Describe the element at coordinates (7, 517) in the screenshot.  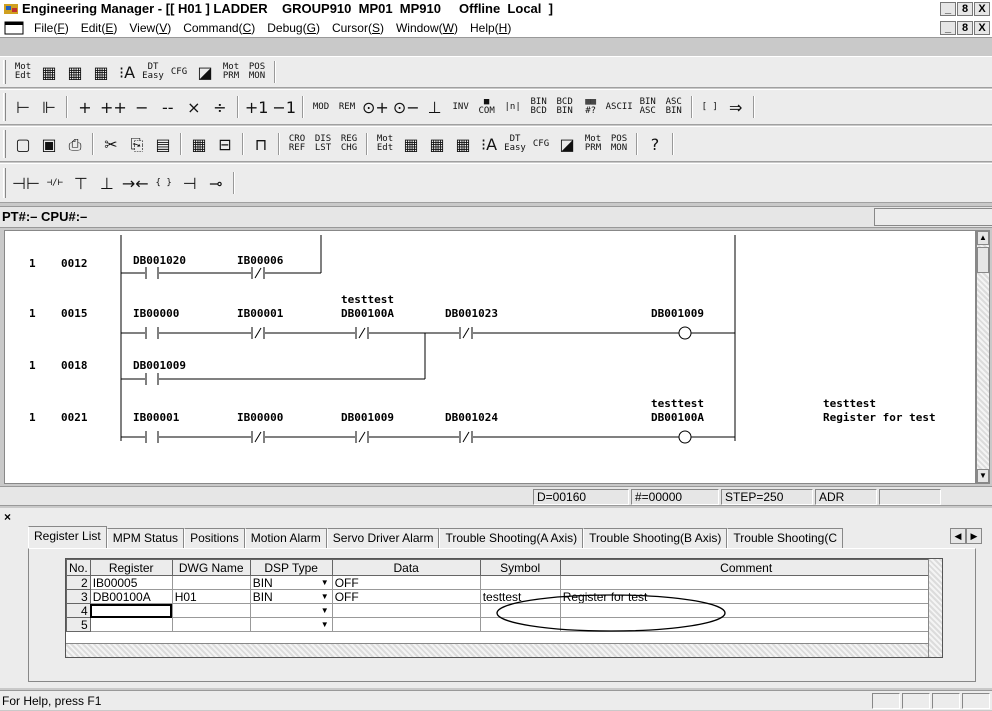
I see `panel-close-icon: ×` at that location.